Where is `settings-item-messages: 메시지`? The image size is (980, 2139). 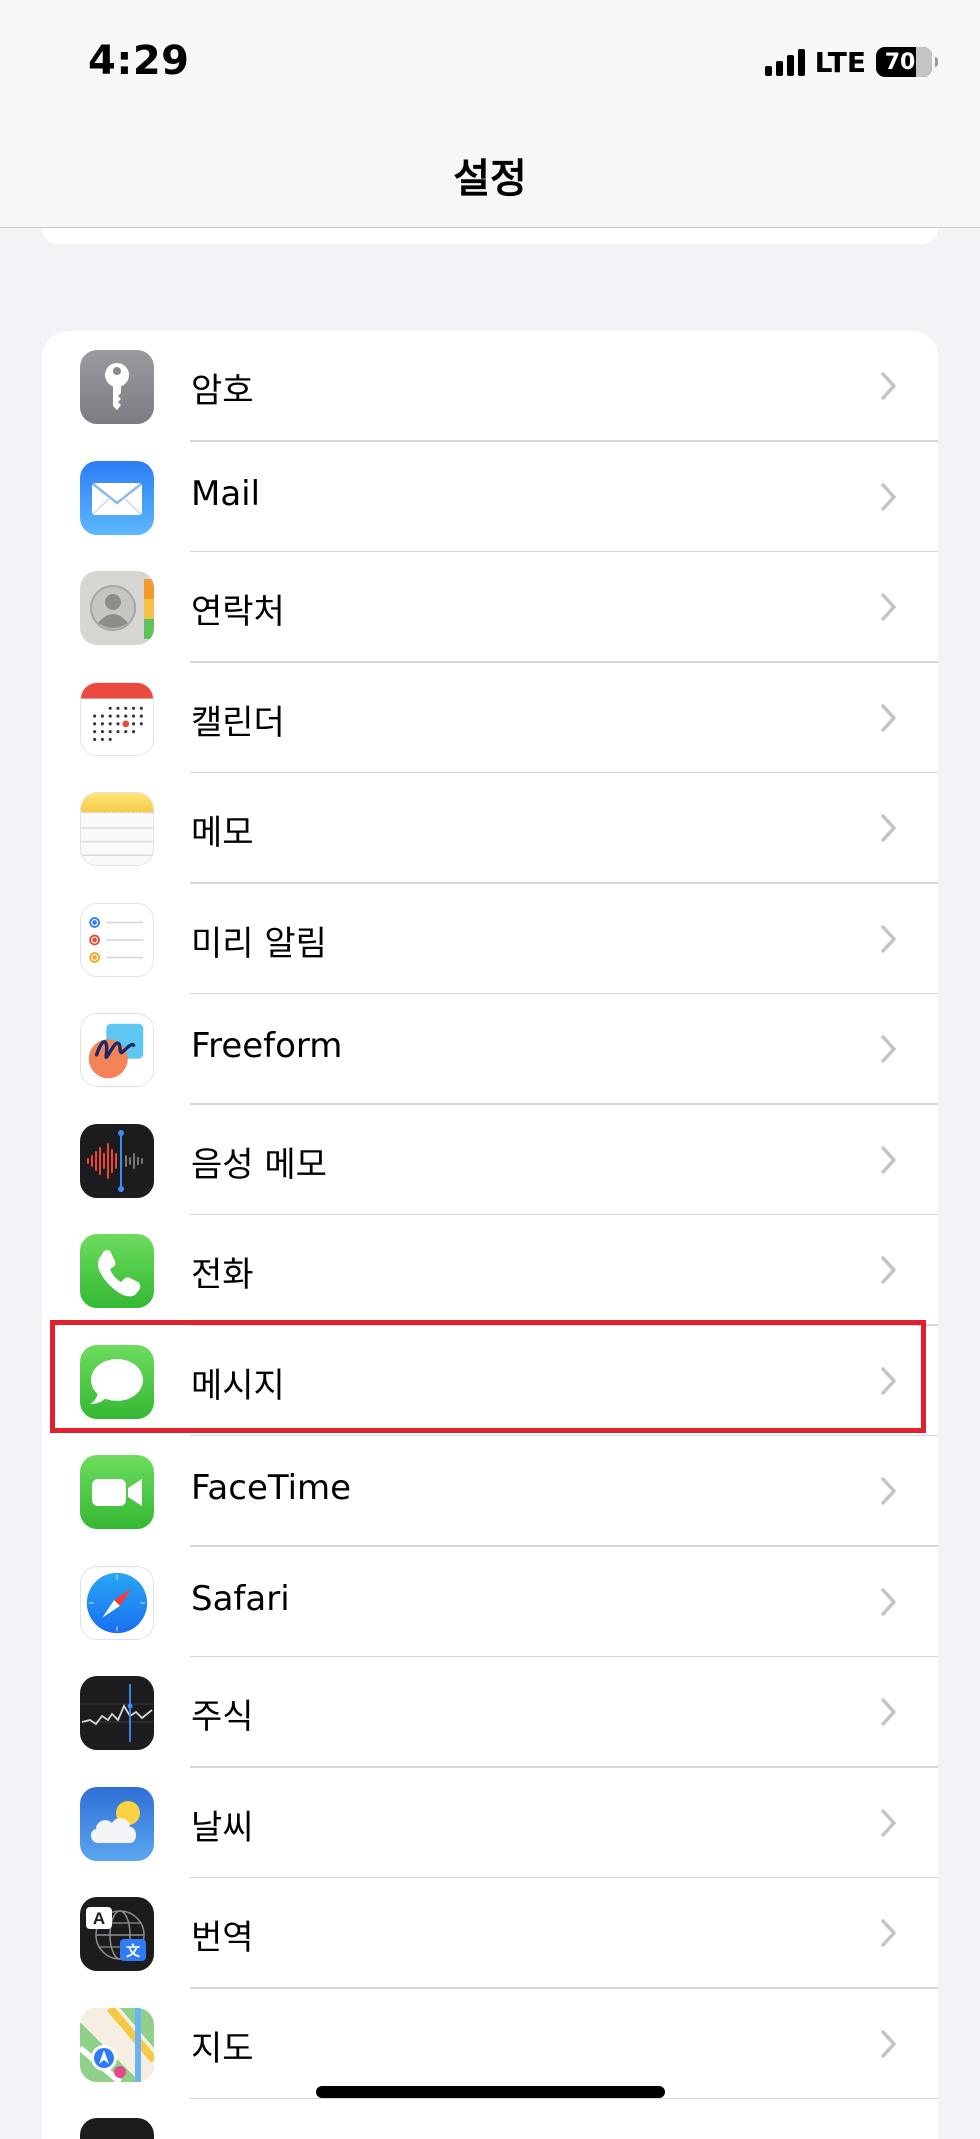
settings-item-messages: 메시지 is located at coordinates (490, 1381).